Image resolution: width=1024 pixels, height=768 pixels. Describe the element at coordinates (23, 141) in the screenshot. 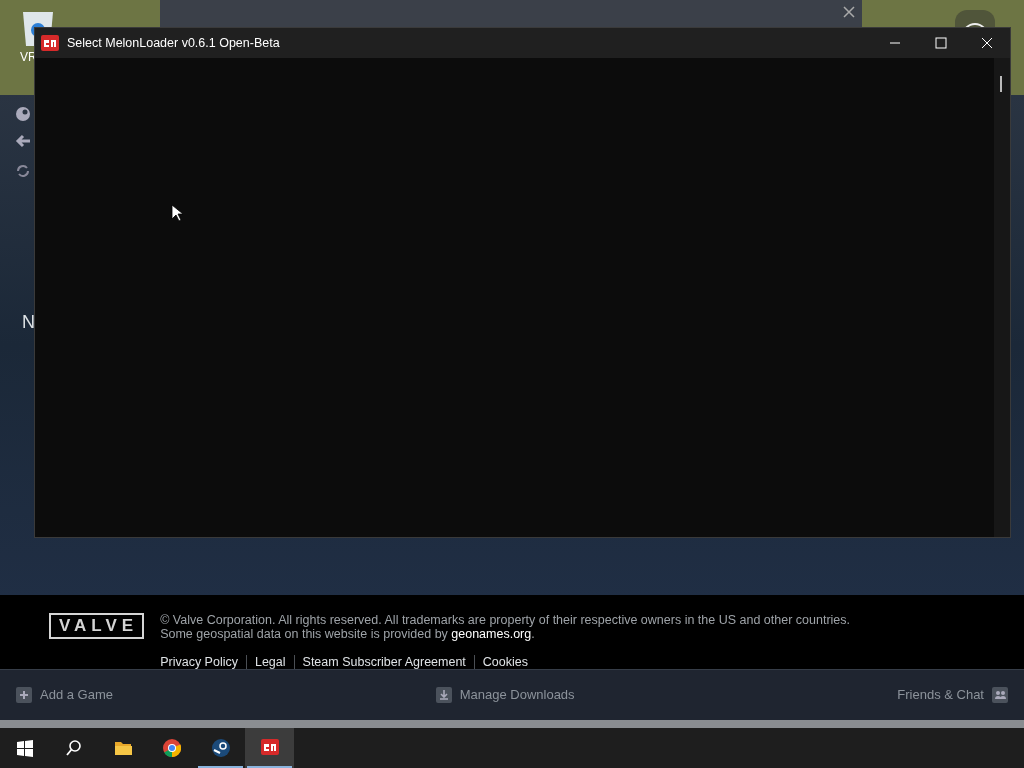

I see `back-arrow-icon` at that location.